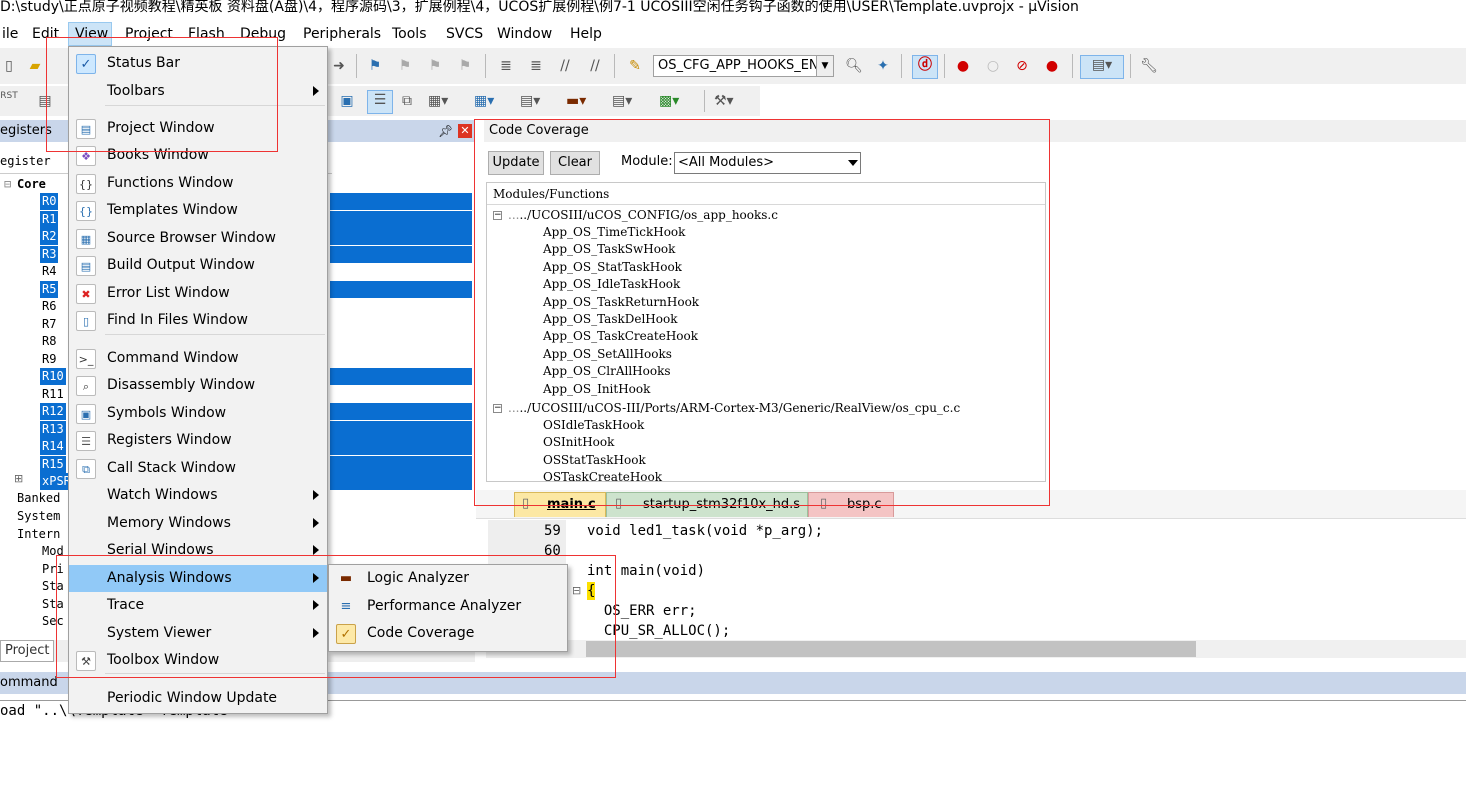 The height and width of the screenshot is (788, 1466). What do you see at coordinates (609, 249) in the screenshot?
I see `coverage-function-node: App_OS_TaskSwHook` at bounding box center [609, 249].